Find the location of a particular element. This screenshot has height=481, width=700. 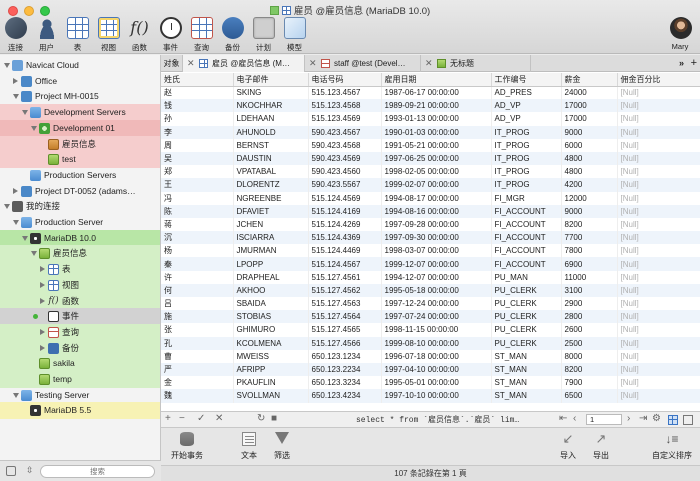

table-cell: 1997-09-30 00:00:00 is located at coordinates (436, 238).